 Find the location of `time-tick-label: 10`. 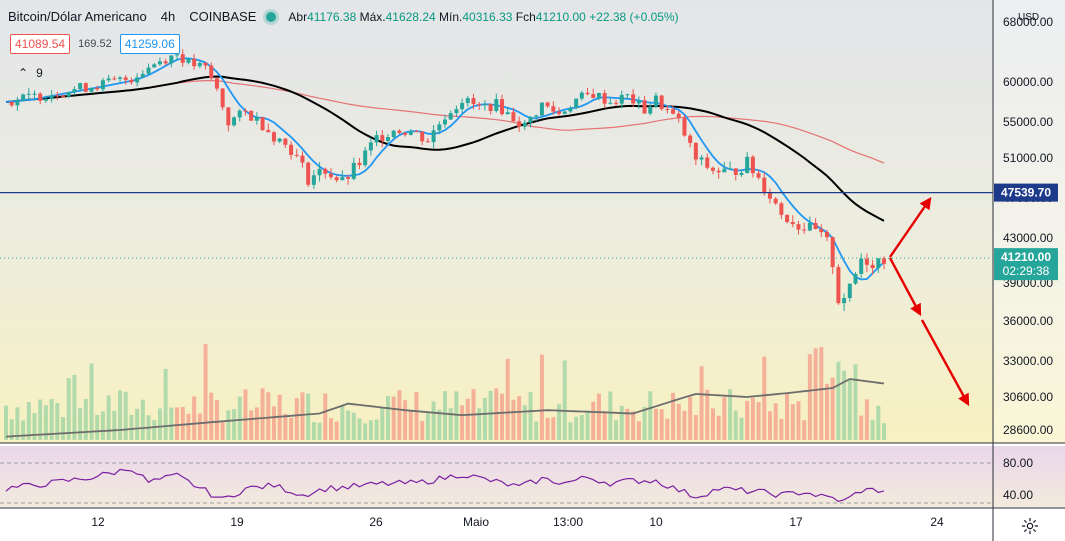

time-tick-label: 10 is located at coordinates (656, 522).